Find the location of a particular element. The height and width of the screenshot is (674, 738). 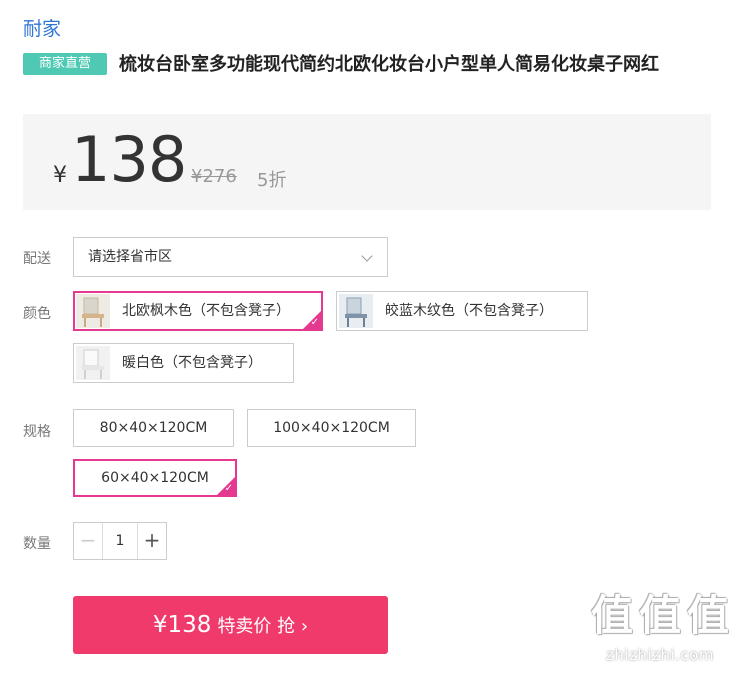

buy-button-label: 特卖价 抢 › is located at coordinates (263, 626).